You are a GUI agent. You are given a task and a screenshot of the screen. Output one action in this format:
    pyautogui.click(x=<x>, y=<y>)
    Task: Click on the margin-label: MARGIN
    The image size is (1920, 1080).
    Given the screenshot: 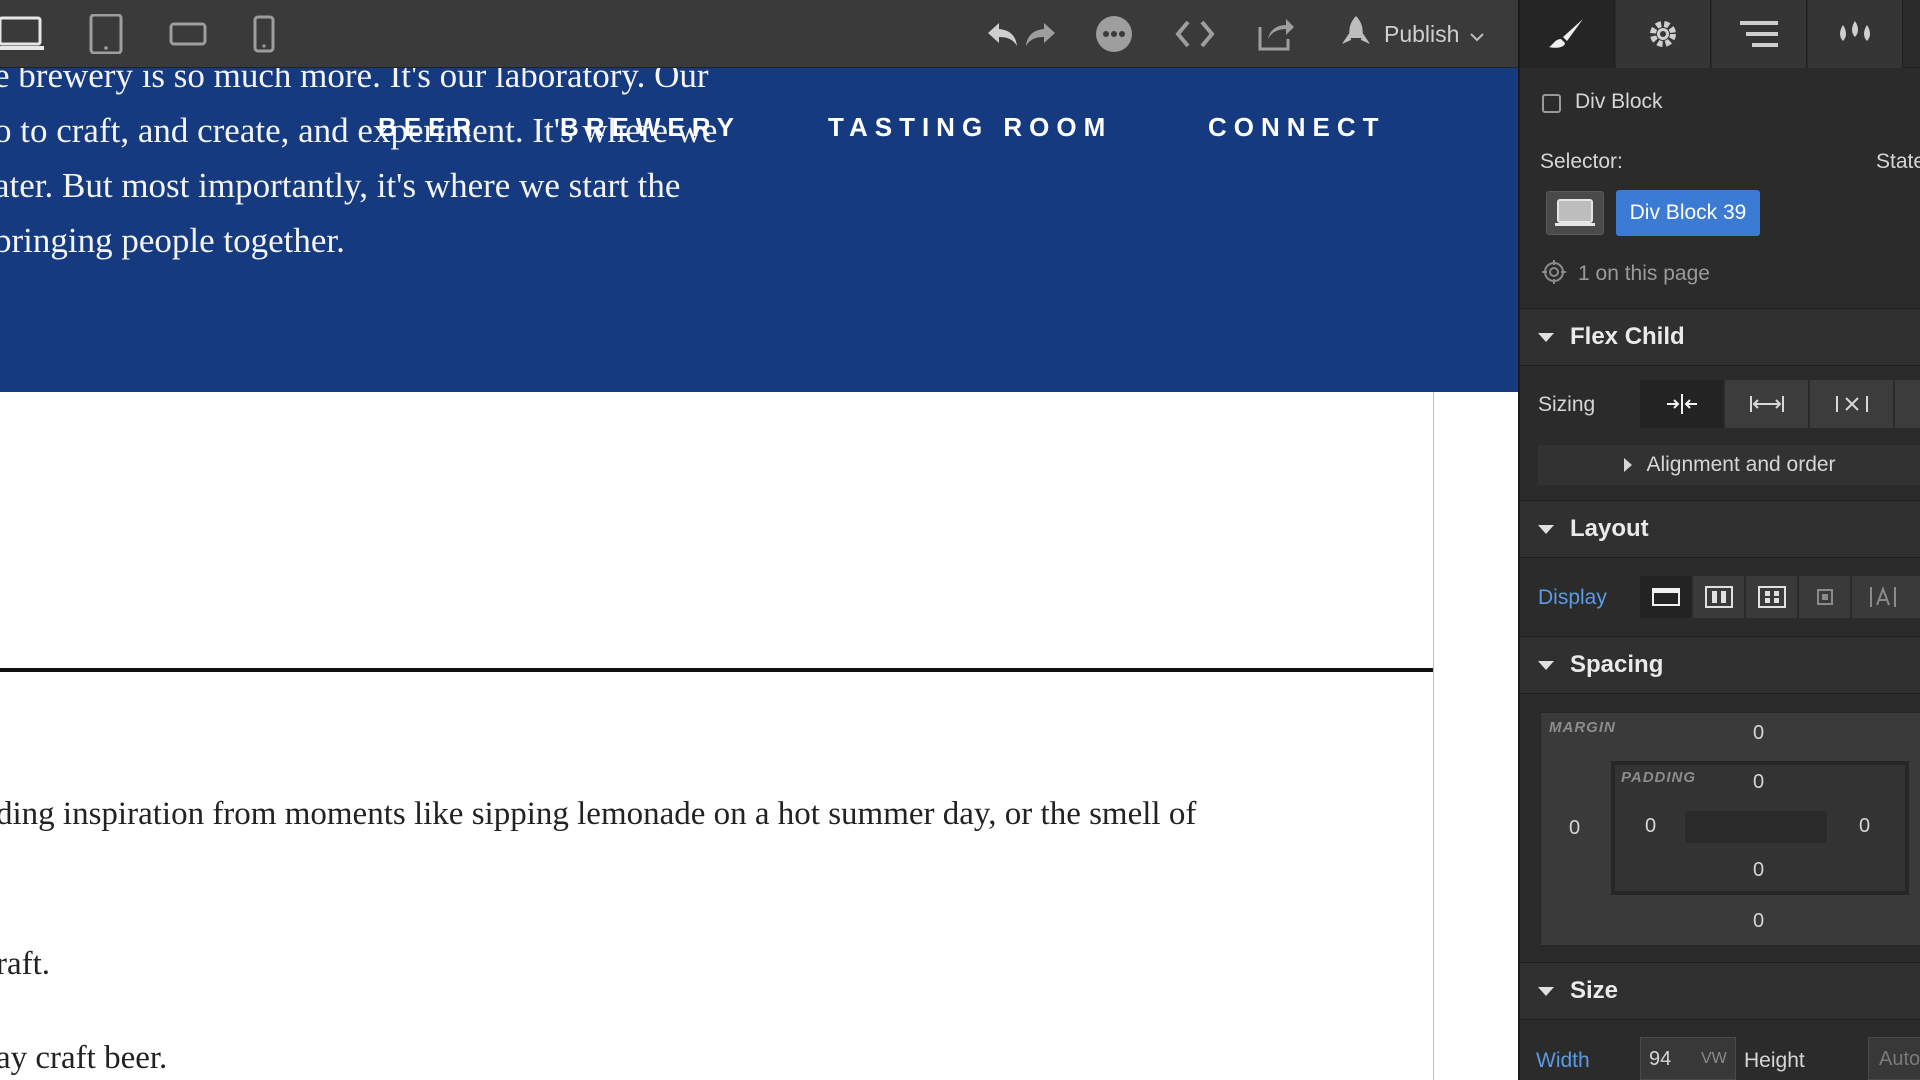 What is the action you would take?
    pyautogui.click(x=1582, y=727)
    